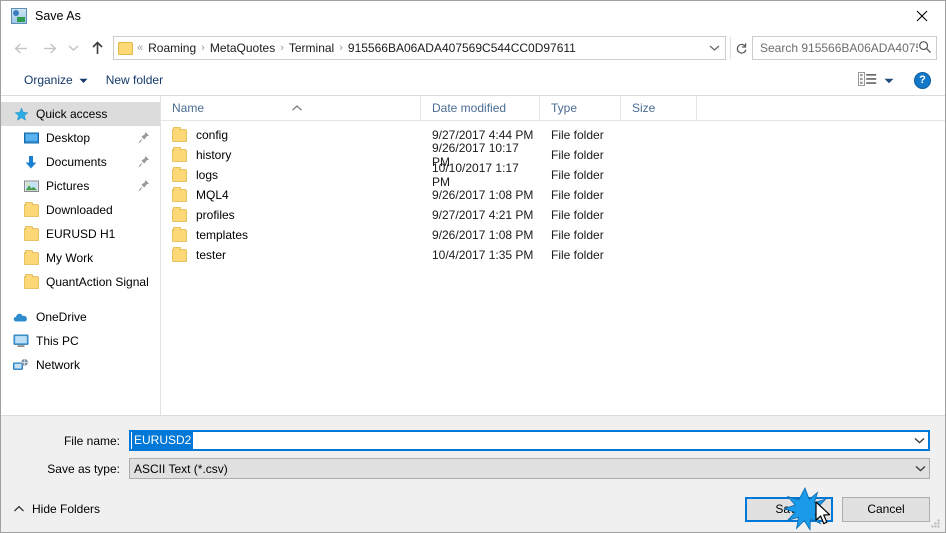  I want to click on column-header-row: Name Date modified Type Size, so click(553, 108).